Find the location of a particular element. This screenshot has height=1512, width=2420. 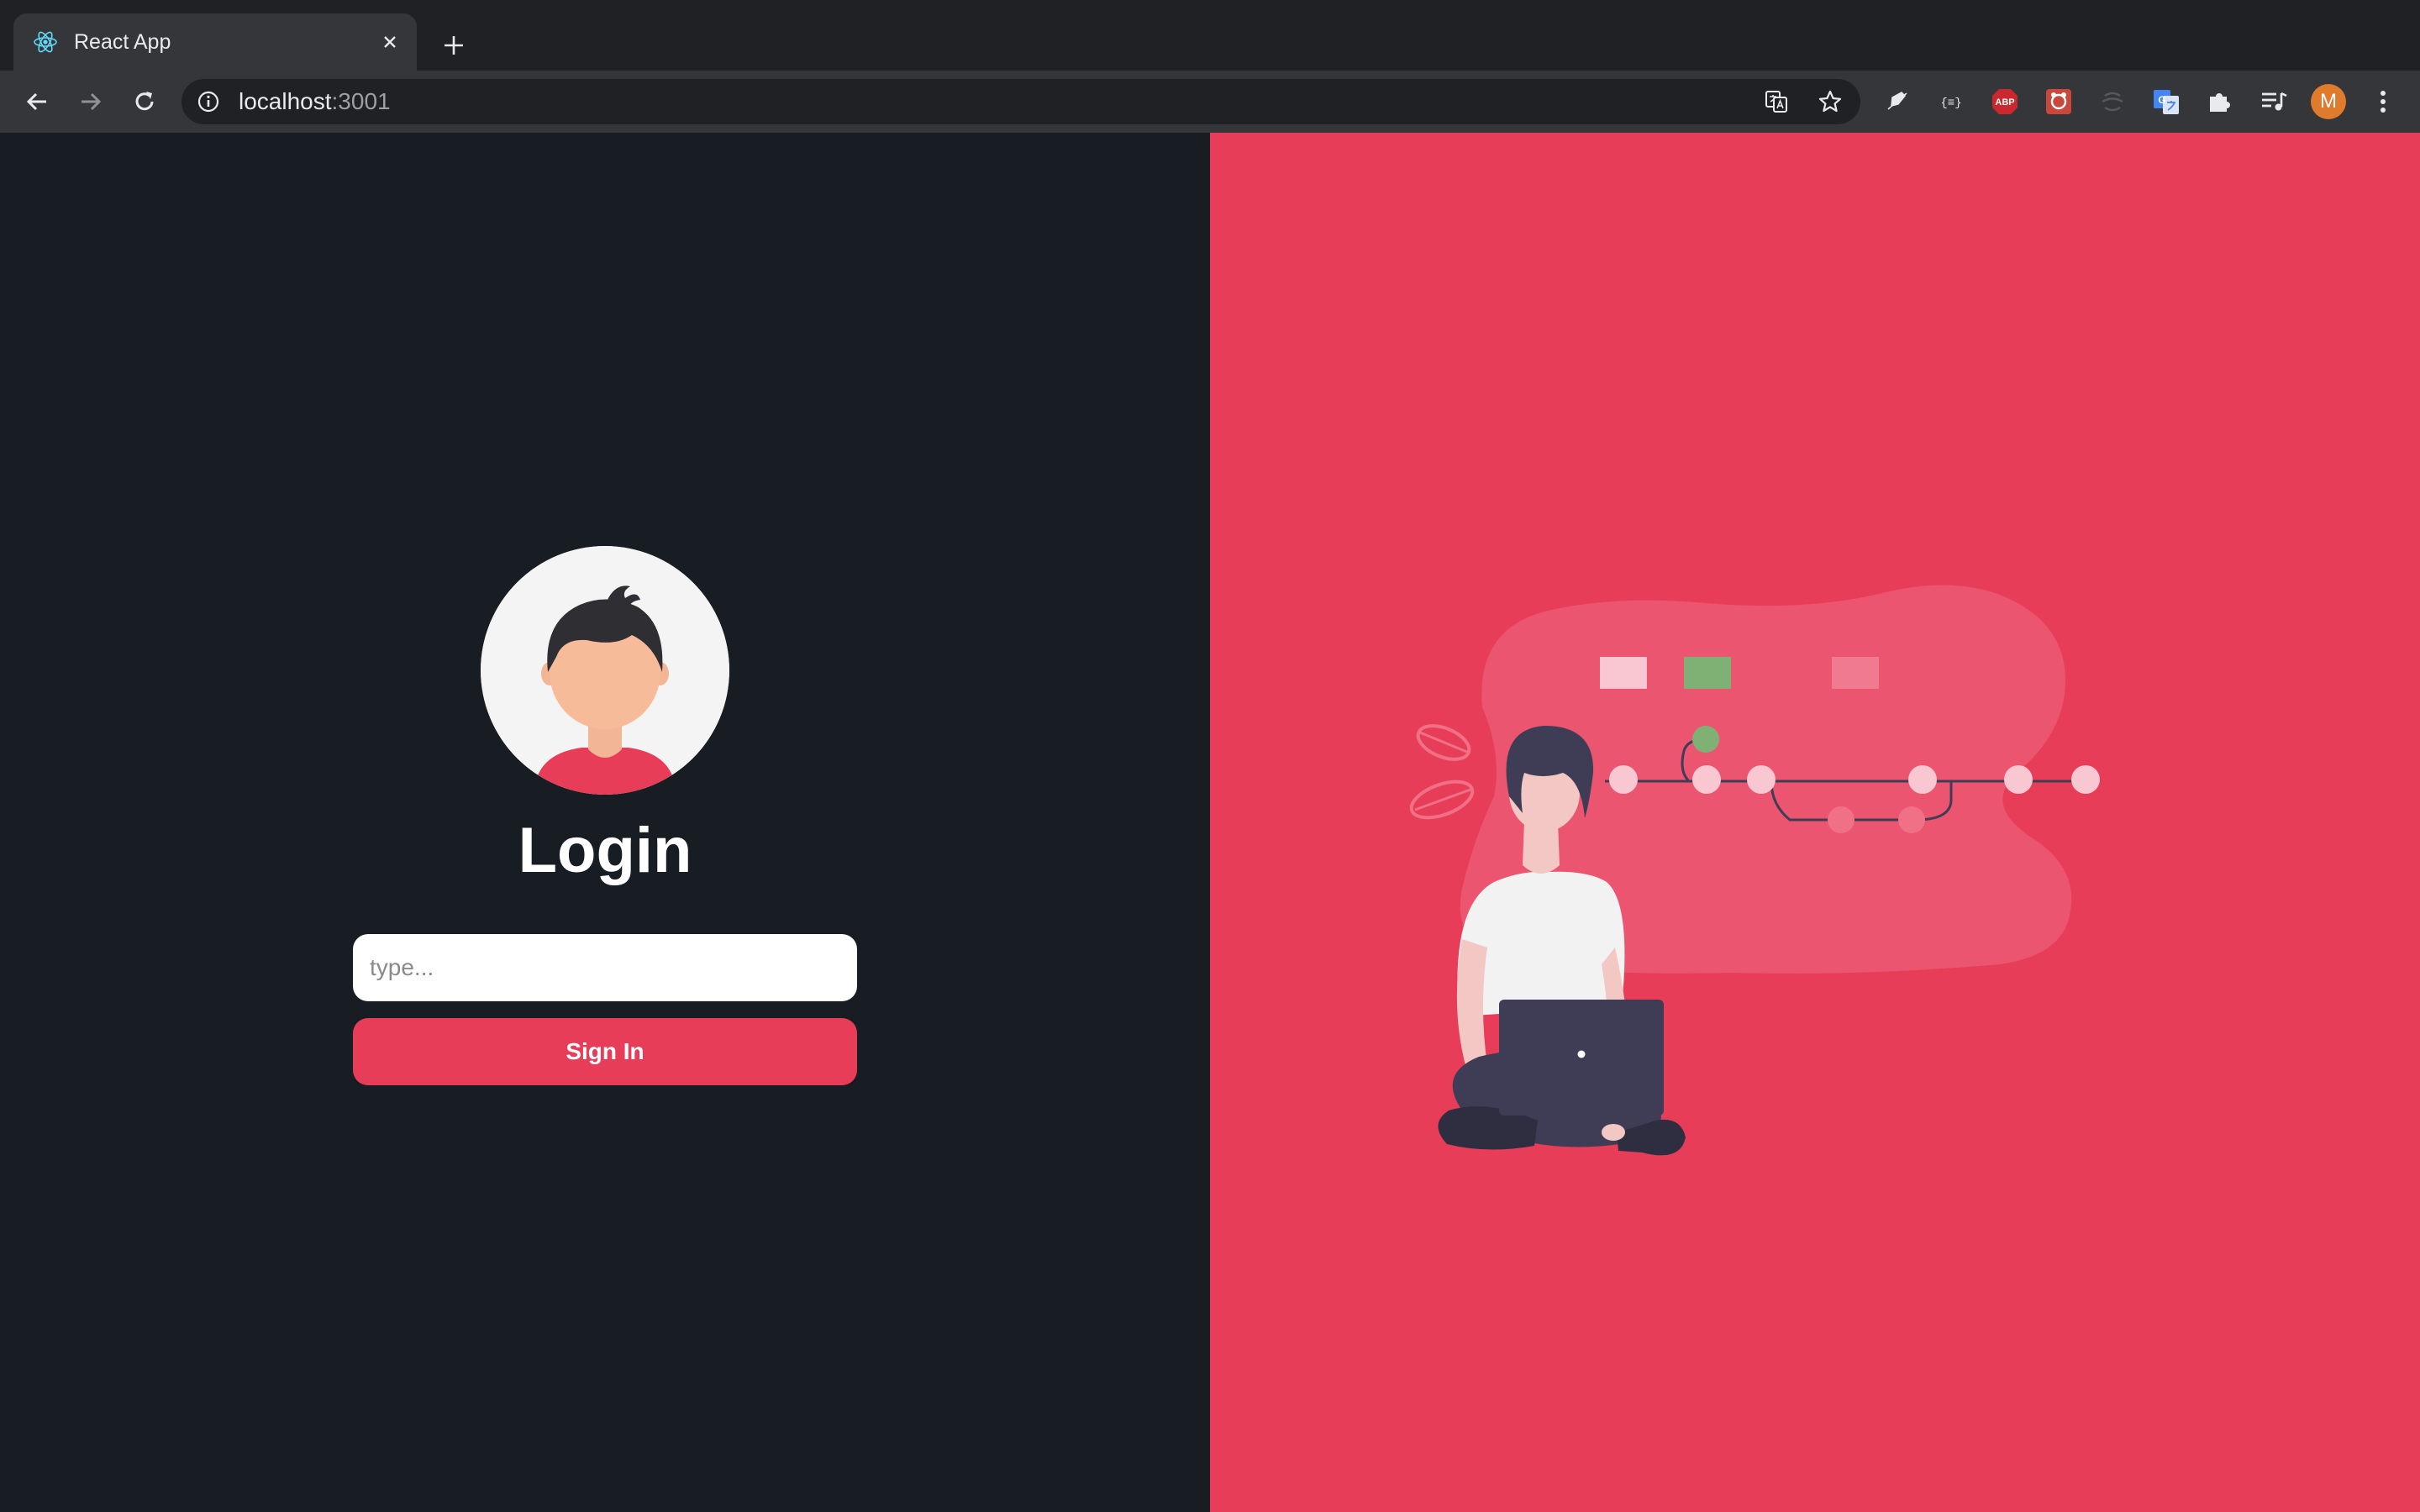

translate-icon is located at coordinates (1776, 101).